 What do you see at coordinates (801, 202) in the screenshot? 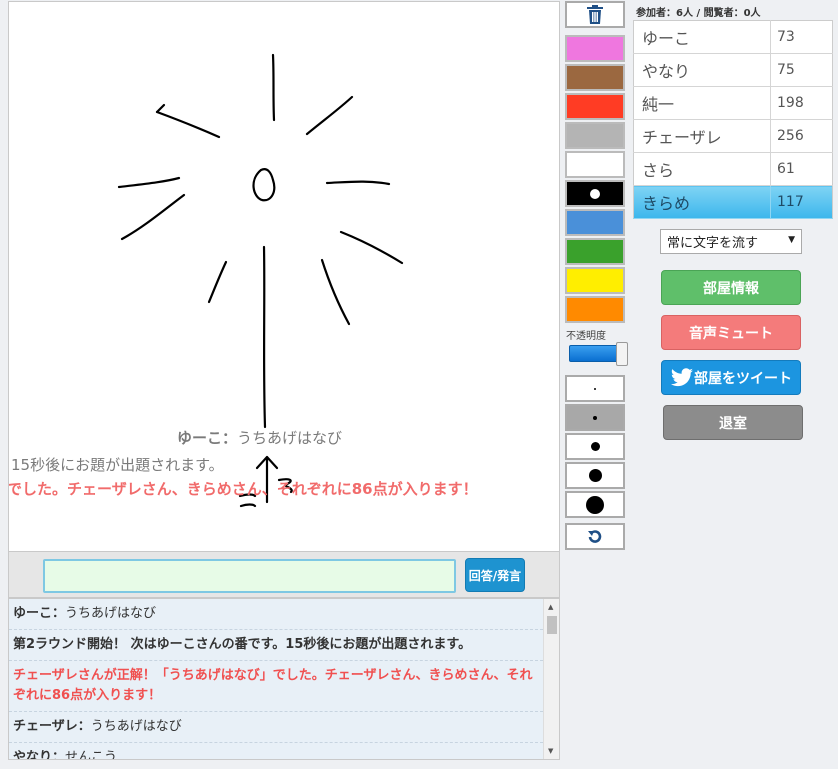
I see `player-score: 117` at bounding box center [801, 202].